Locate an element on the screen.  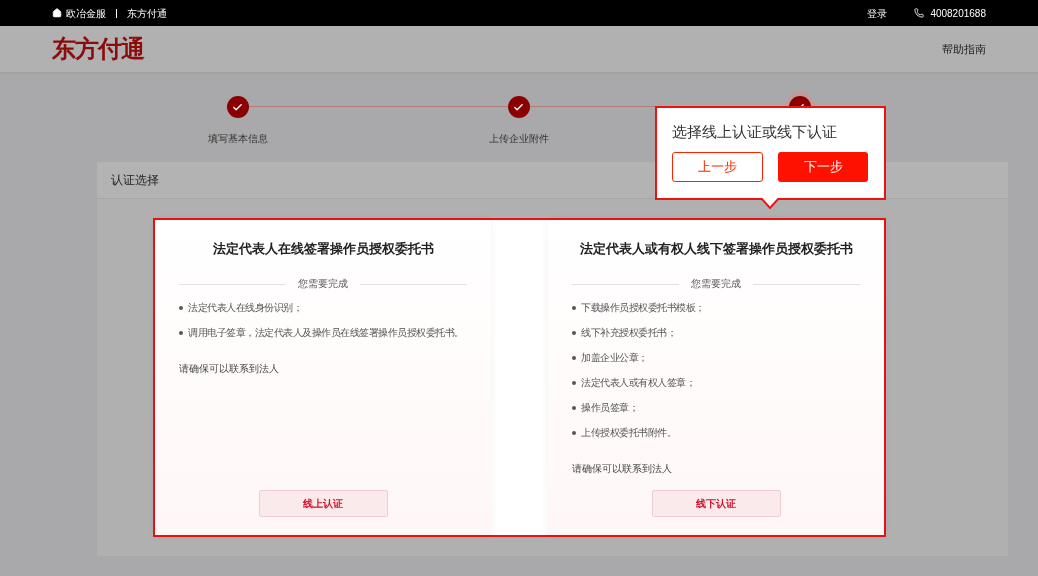
phone-icon is located at coordinates (919, 13).